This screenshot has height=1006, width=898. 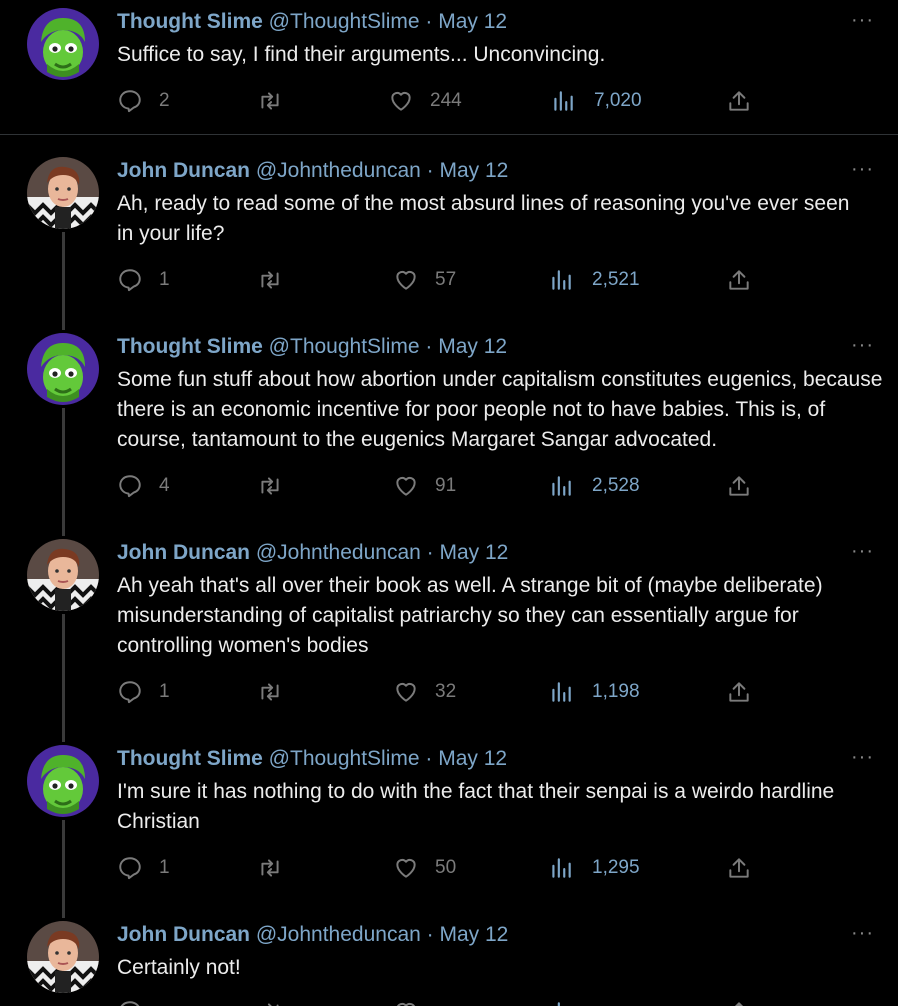 I want to click on reply-button, so click(x=130, y=1002).